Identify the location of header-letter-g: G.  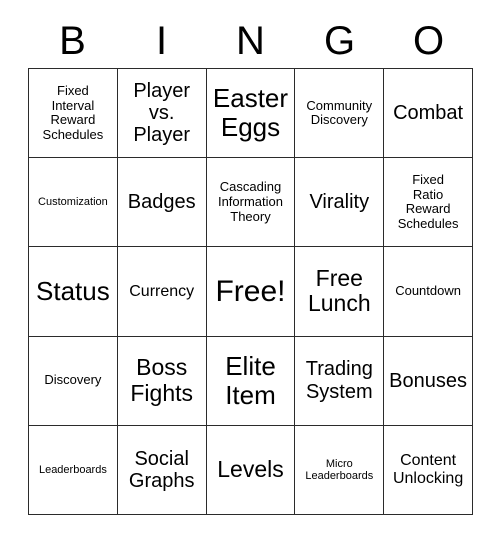
(339, 41).